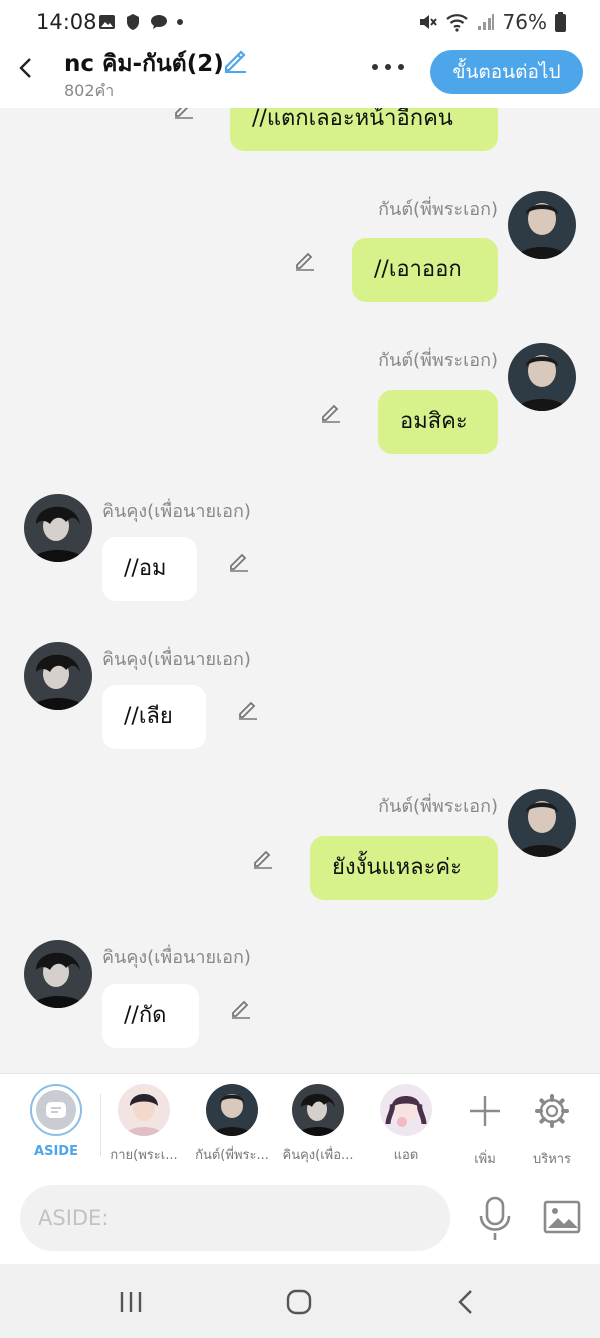  Describe the element at coordinates (144, 64) in the screenshot. I see `page-title: nc คิม-กันต์(2)` at that location.